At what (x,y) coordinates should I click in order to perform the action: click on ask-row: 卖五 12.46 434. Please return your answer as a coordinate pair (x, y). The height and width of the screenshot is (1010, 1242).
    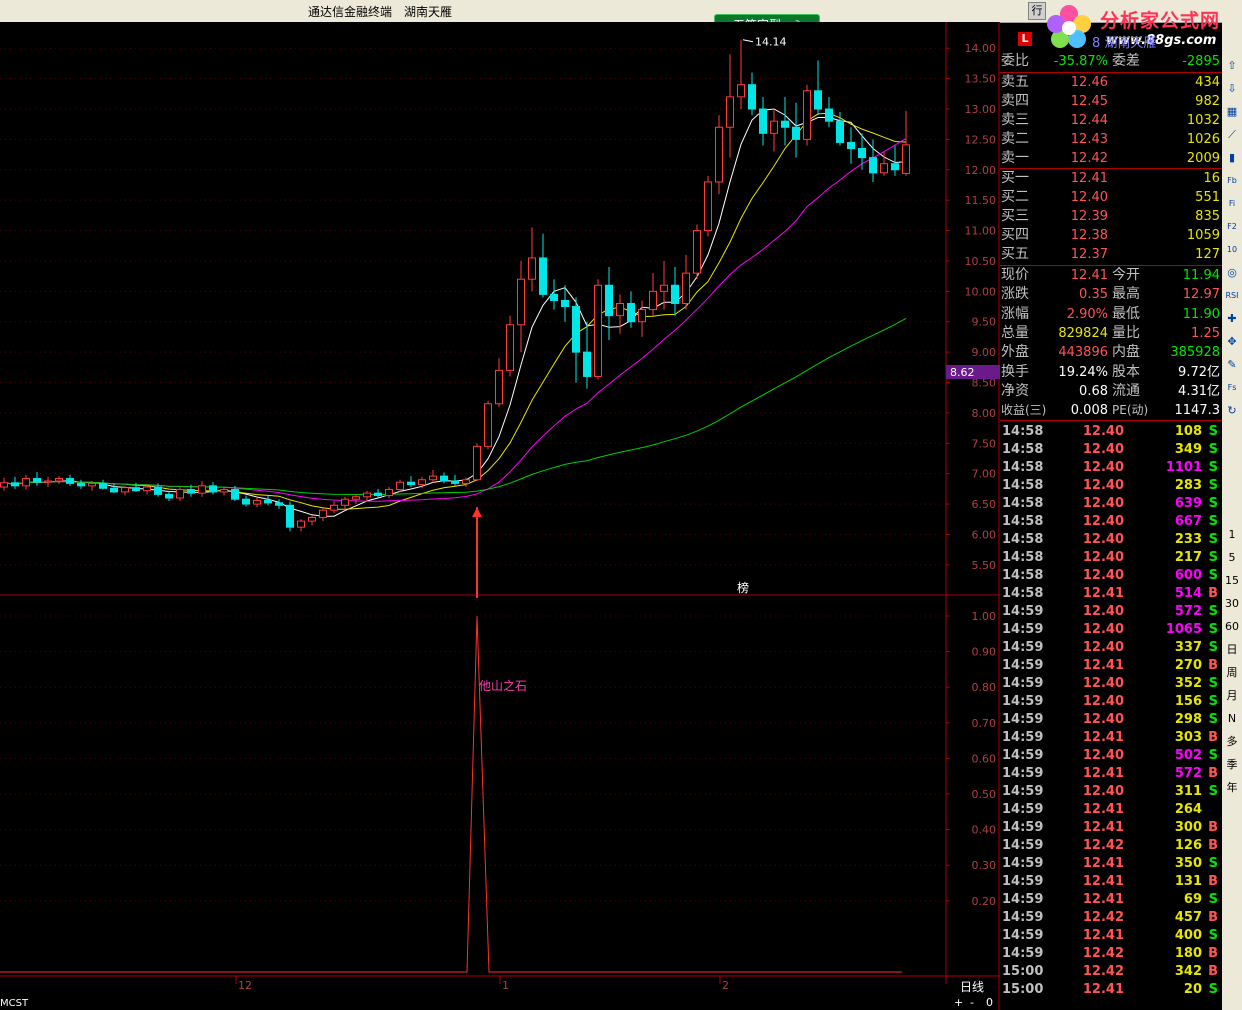
    Looking at the image, I should click on (1111, 82).